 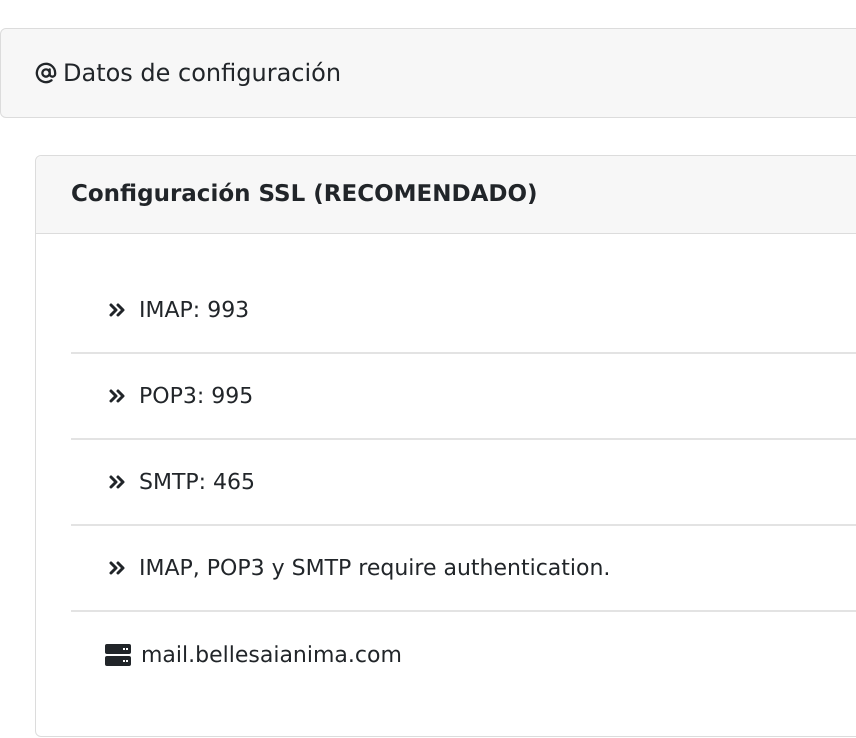 I want to click on info-text: IMAP, POP3 y SMTP require authentication., so click(x=374, y=568).